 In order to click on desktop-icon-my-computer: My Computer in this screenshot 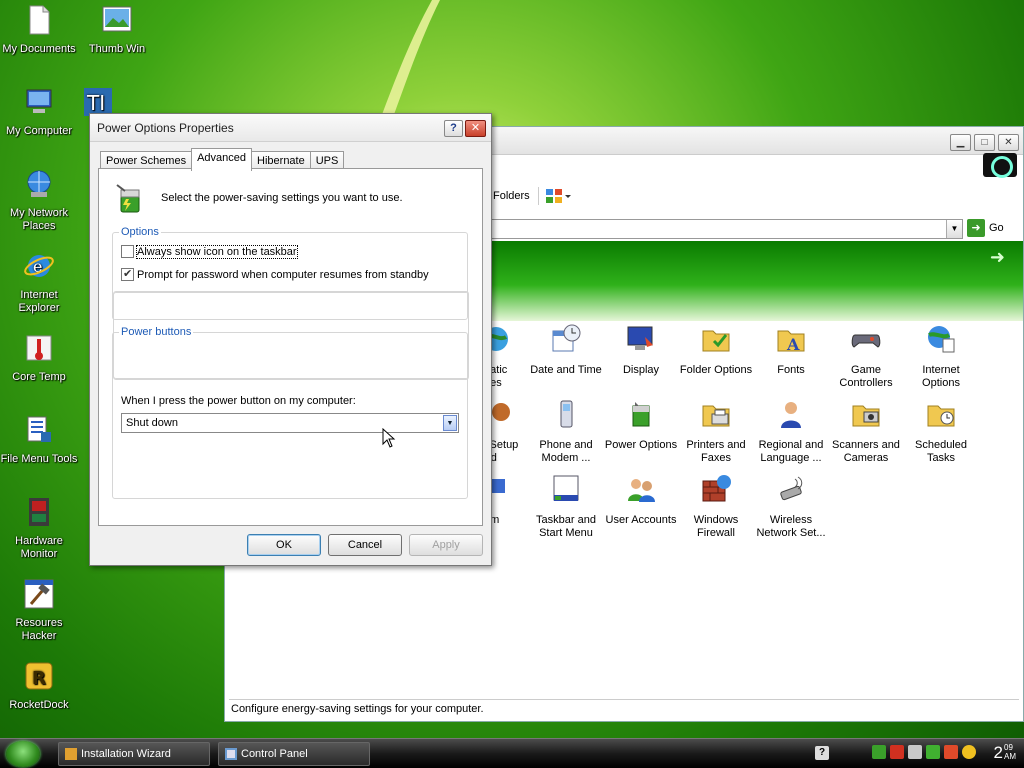, I will do `click(39, 112)`.